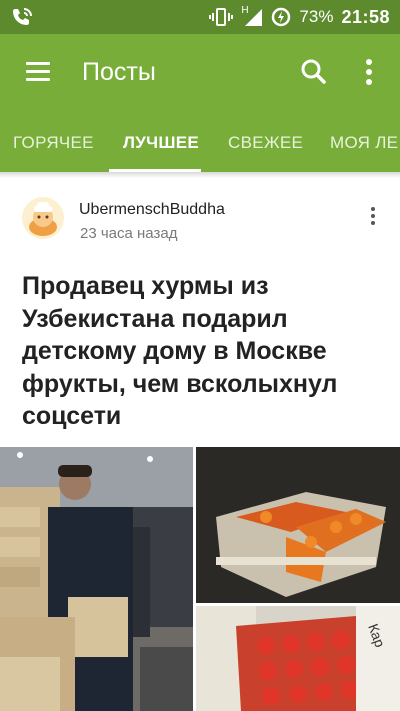  What do you see at coordinates (298, 525) in the screenshot?
I see `post-photo-persimmon-boxes` at bounding box center [298, 525].